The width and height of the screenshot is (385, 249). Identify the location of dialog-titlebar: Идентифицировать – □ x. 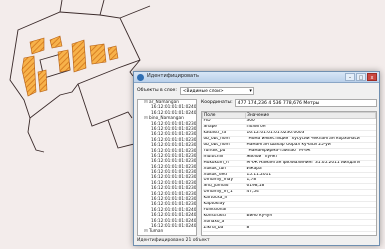
(256, 77).